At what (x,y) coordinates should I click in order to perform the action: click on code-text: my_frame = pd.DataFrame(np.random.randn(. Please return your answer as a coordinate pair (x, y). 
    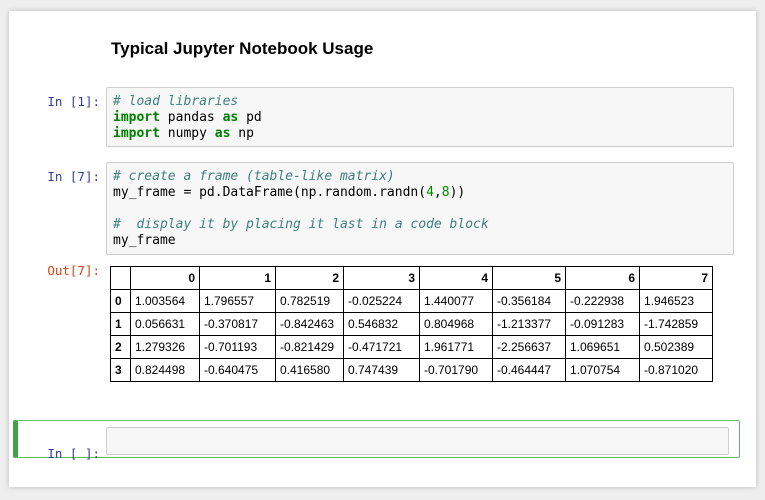
    Looking at the image, I should click on (270, 192).